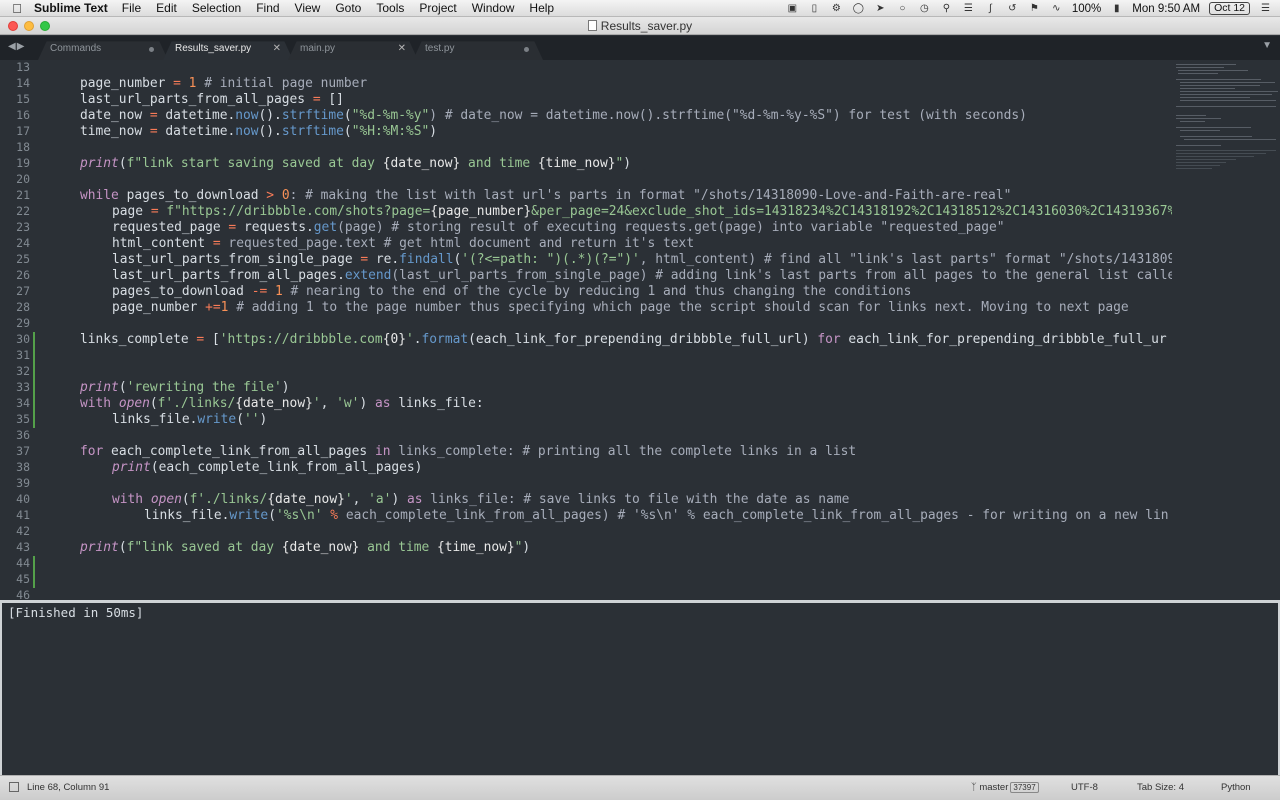 Image resolution: width=1280 pixels, height=800 pixels. I want to click on minimize-window-button, so click(29, 26).